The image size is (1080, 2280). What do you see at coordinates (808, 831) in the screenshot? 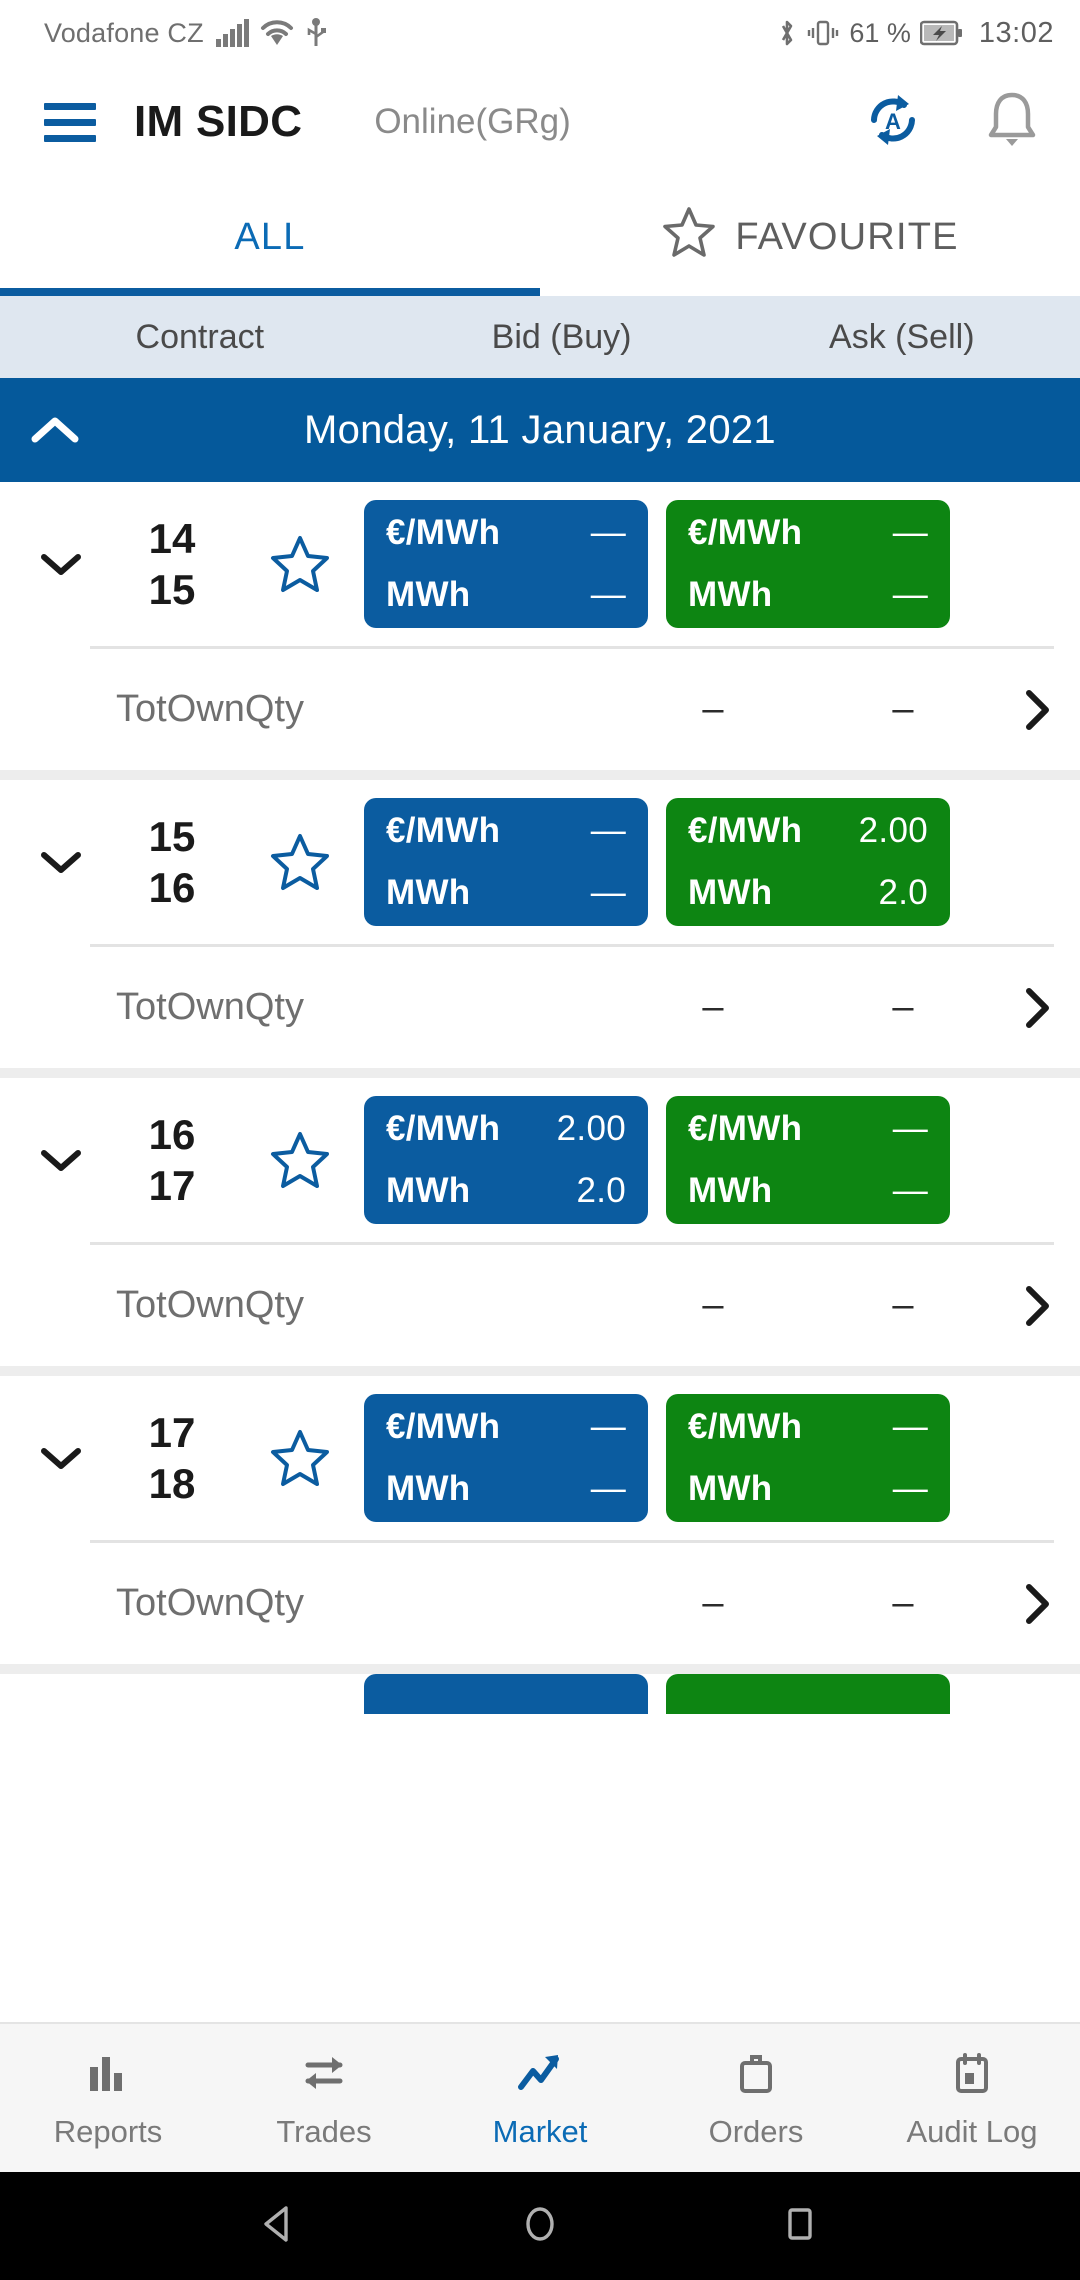
I see `ask-price-line: €/MWh 2.00` at bounding box center [808, 831].